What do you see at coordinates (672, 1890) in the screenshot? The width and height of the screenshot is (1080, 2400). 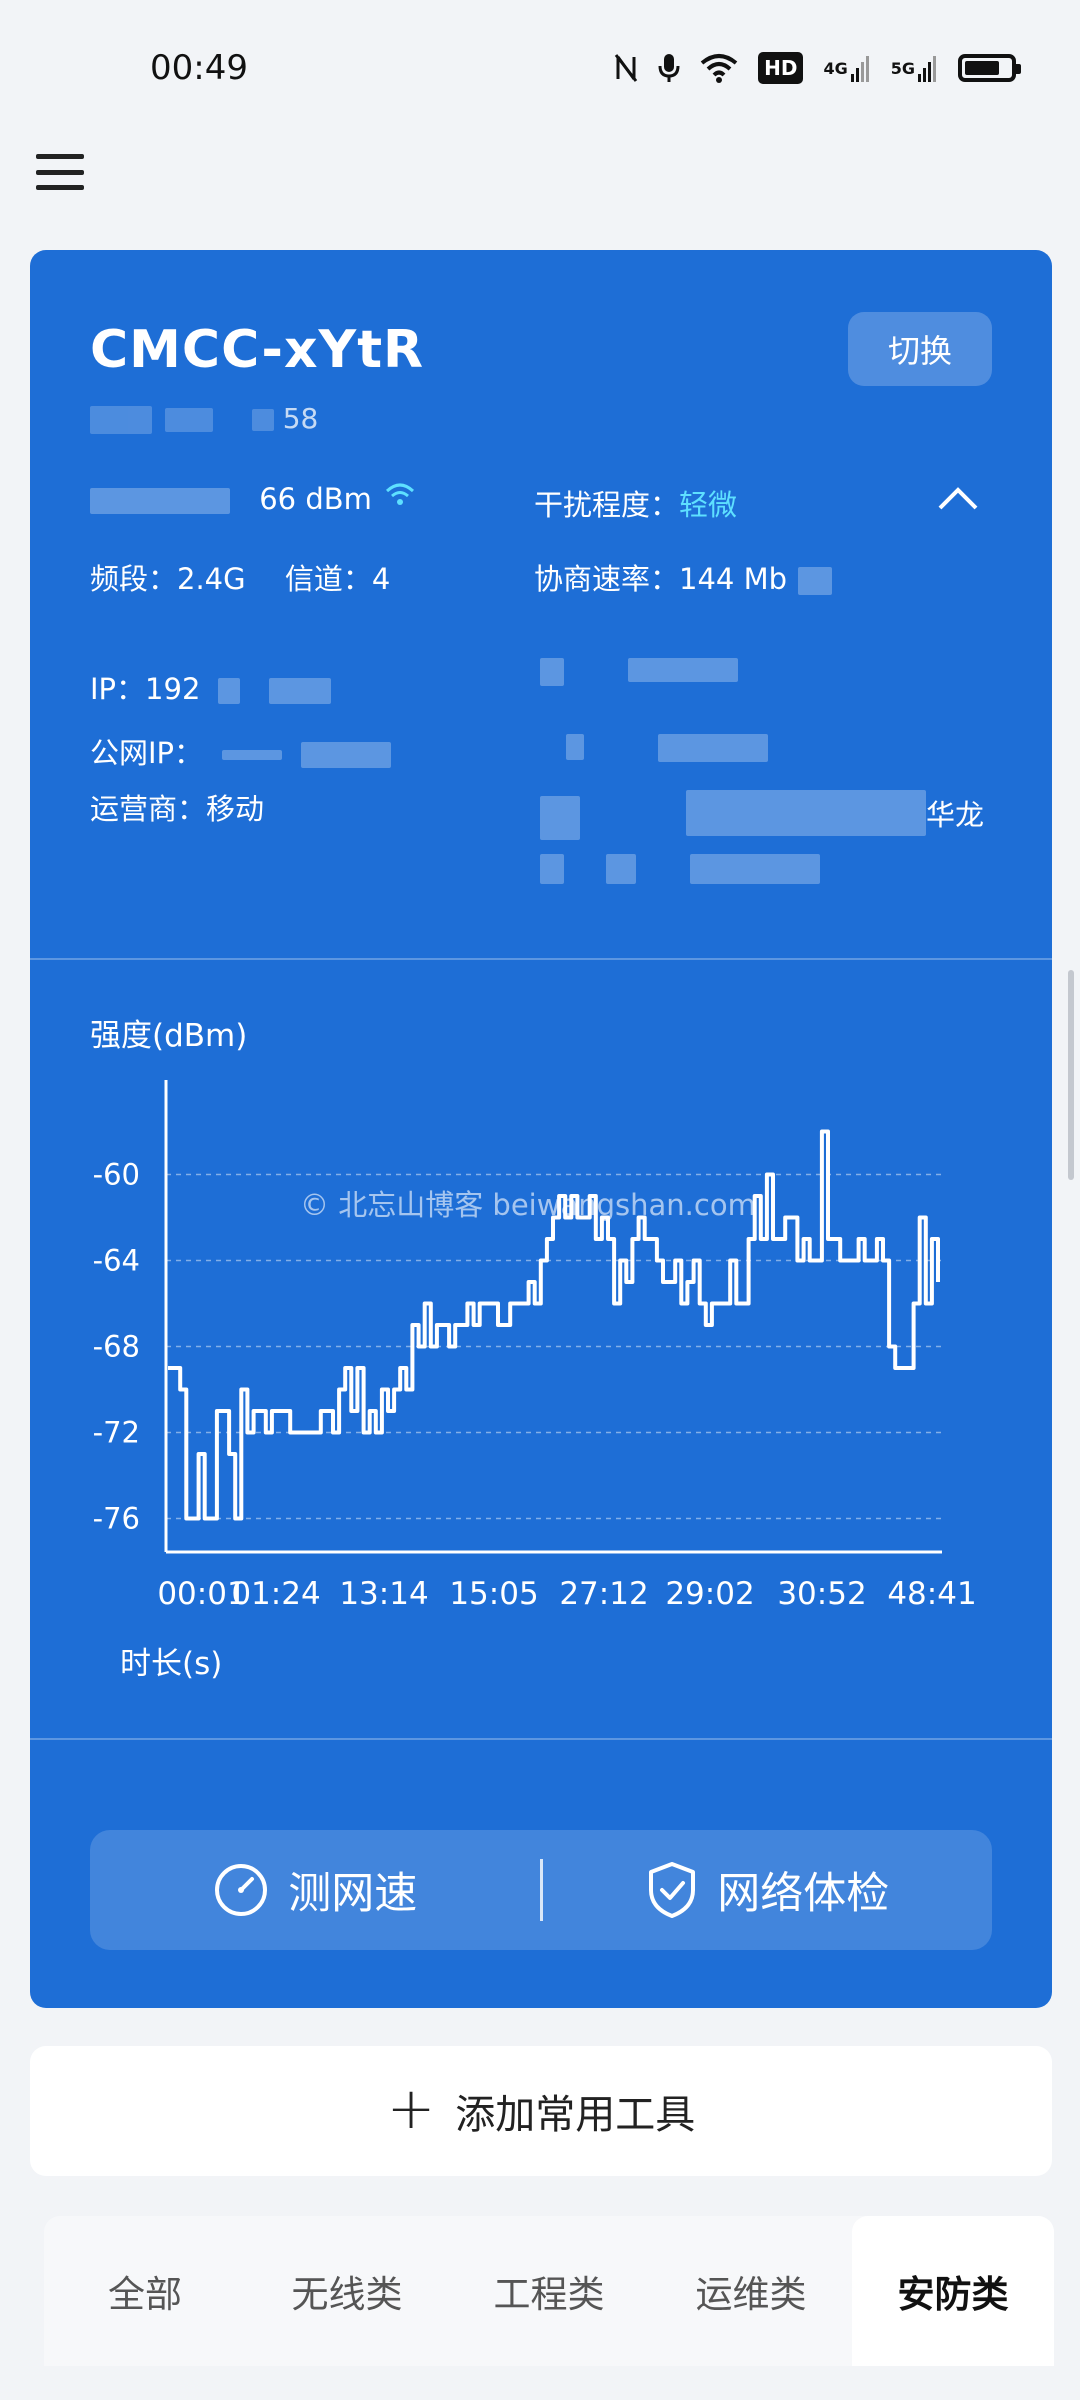 I see `shield-check-icon` at bounding box center [672, 1890].